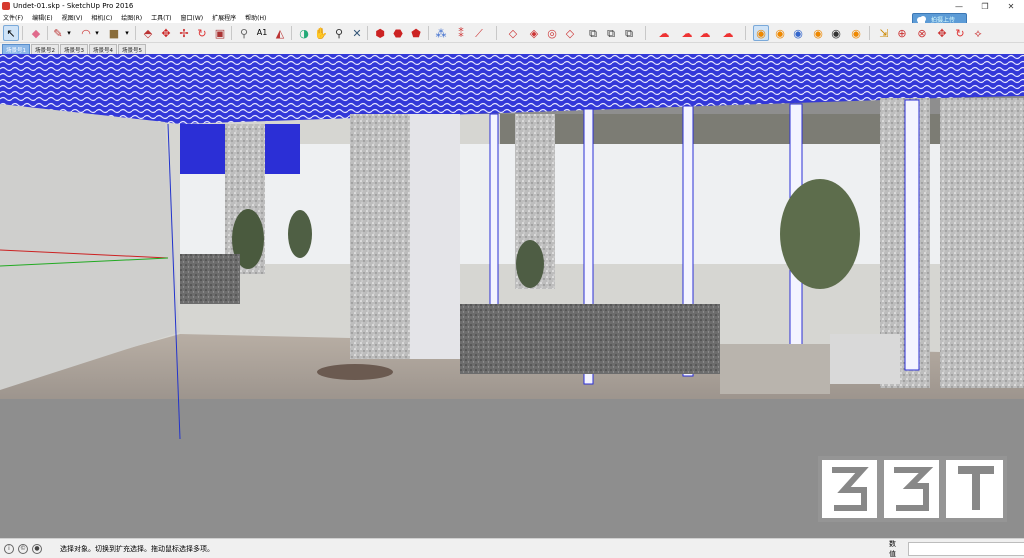  Describe the element at coordinates (902, 33) in the screenshot. I see `export-icon: ⊕` at that location.